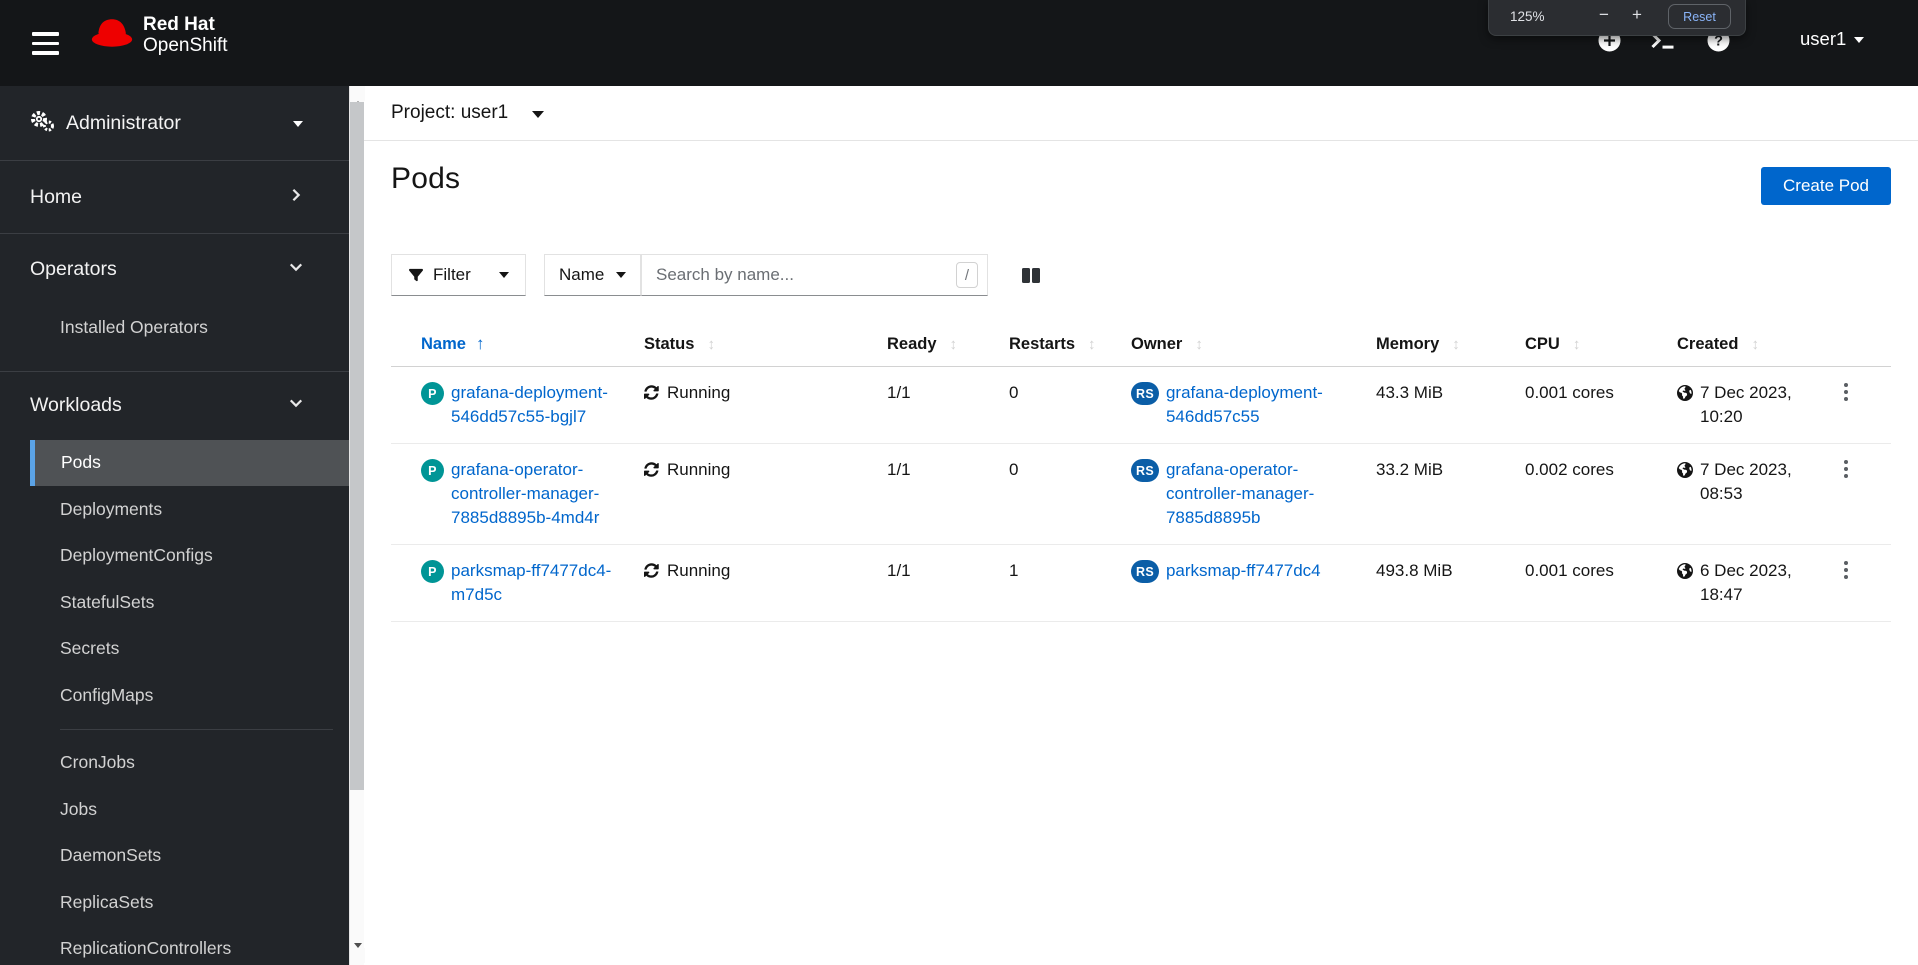 The height and width of the screenshot is (965, 1918). What do you see at coordinates (1418, 344) in the screenshot?
I see `column-header-memory: Memory ↕` at bounding box center [1418, 344].